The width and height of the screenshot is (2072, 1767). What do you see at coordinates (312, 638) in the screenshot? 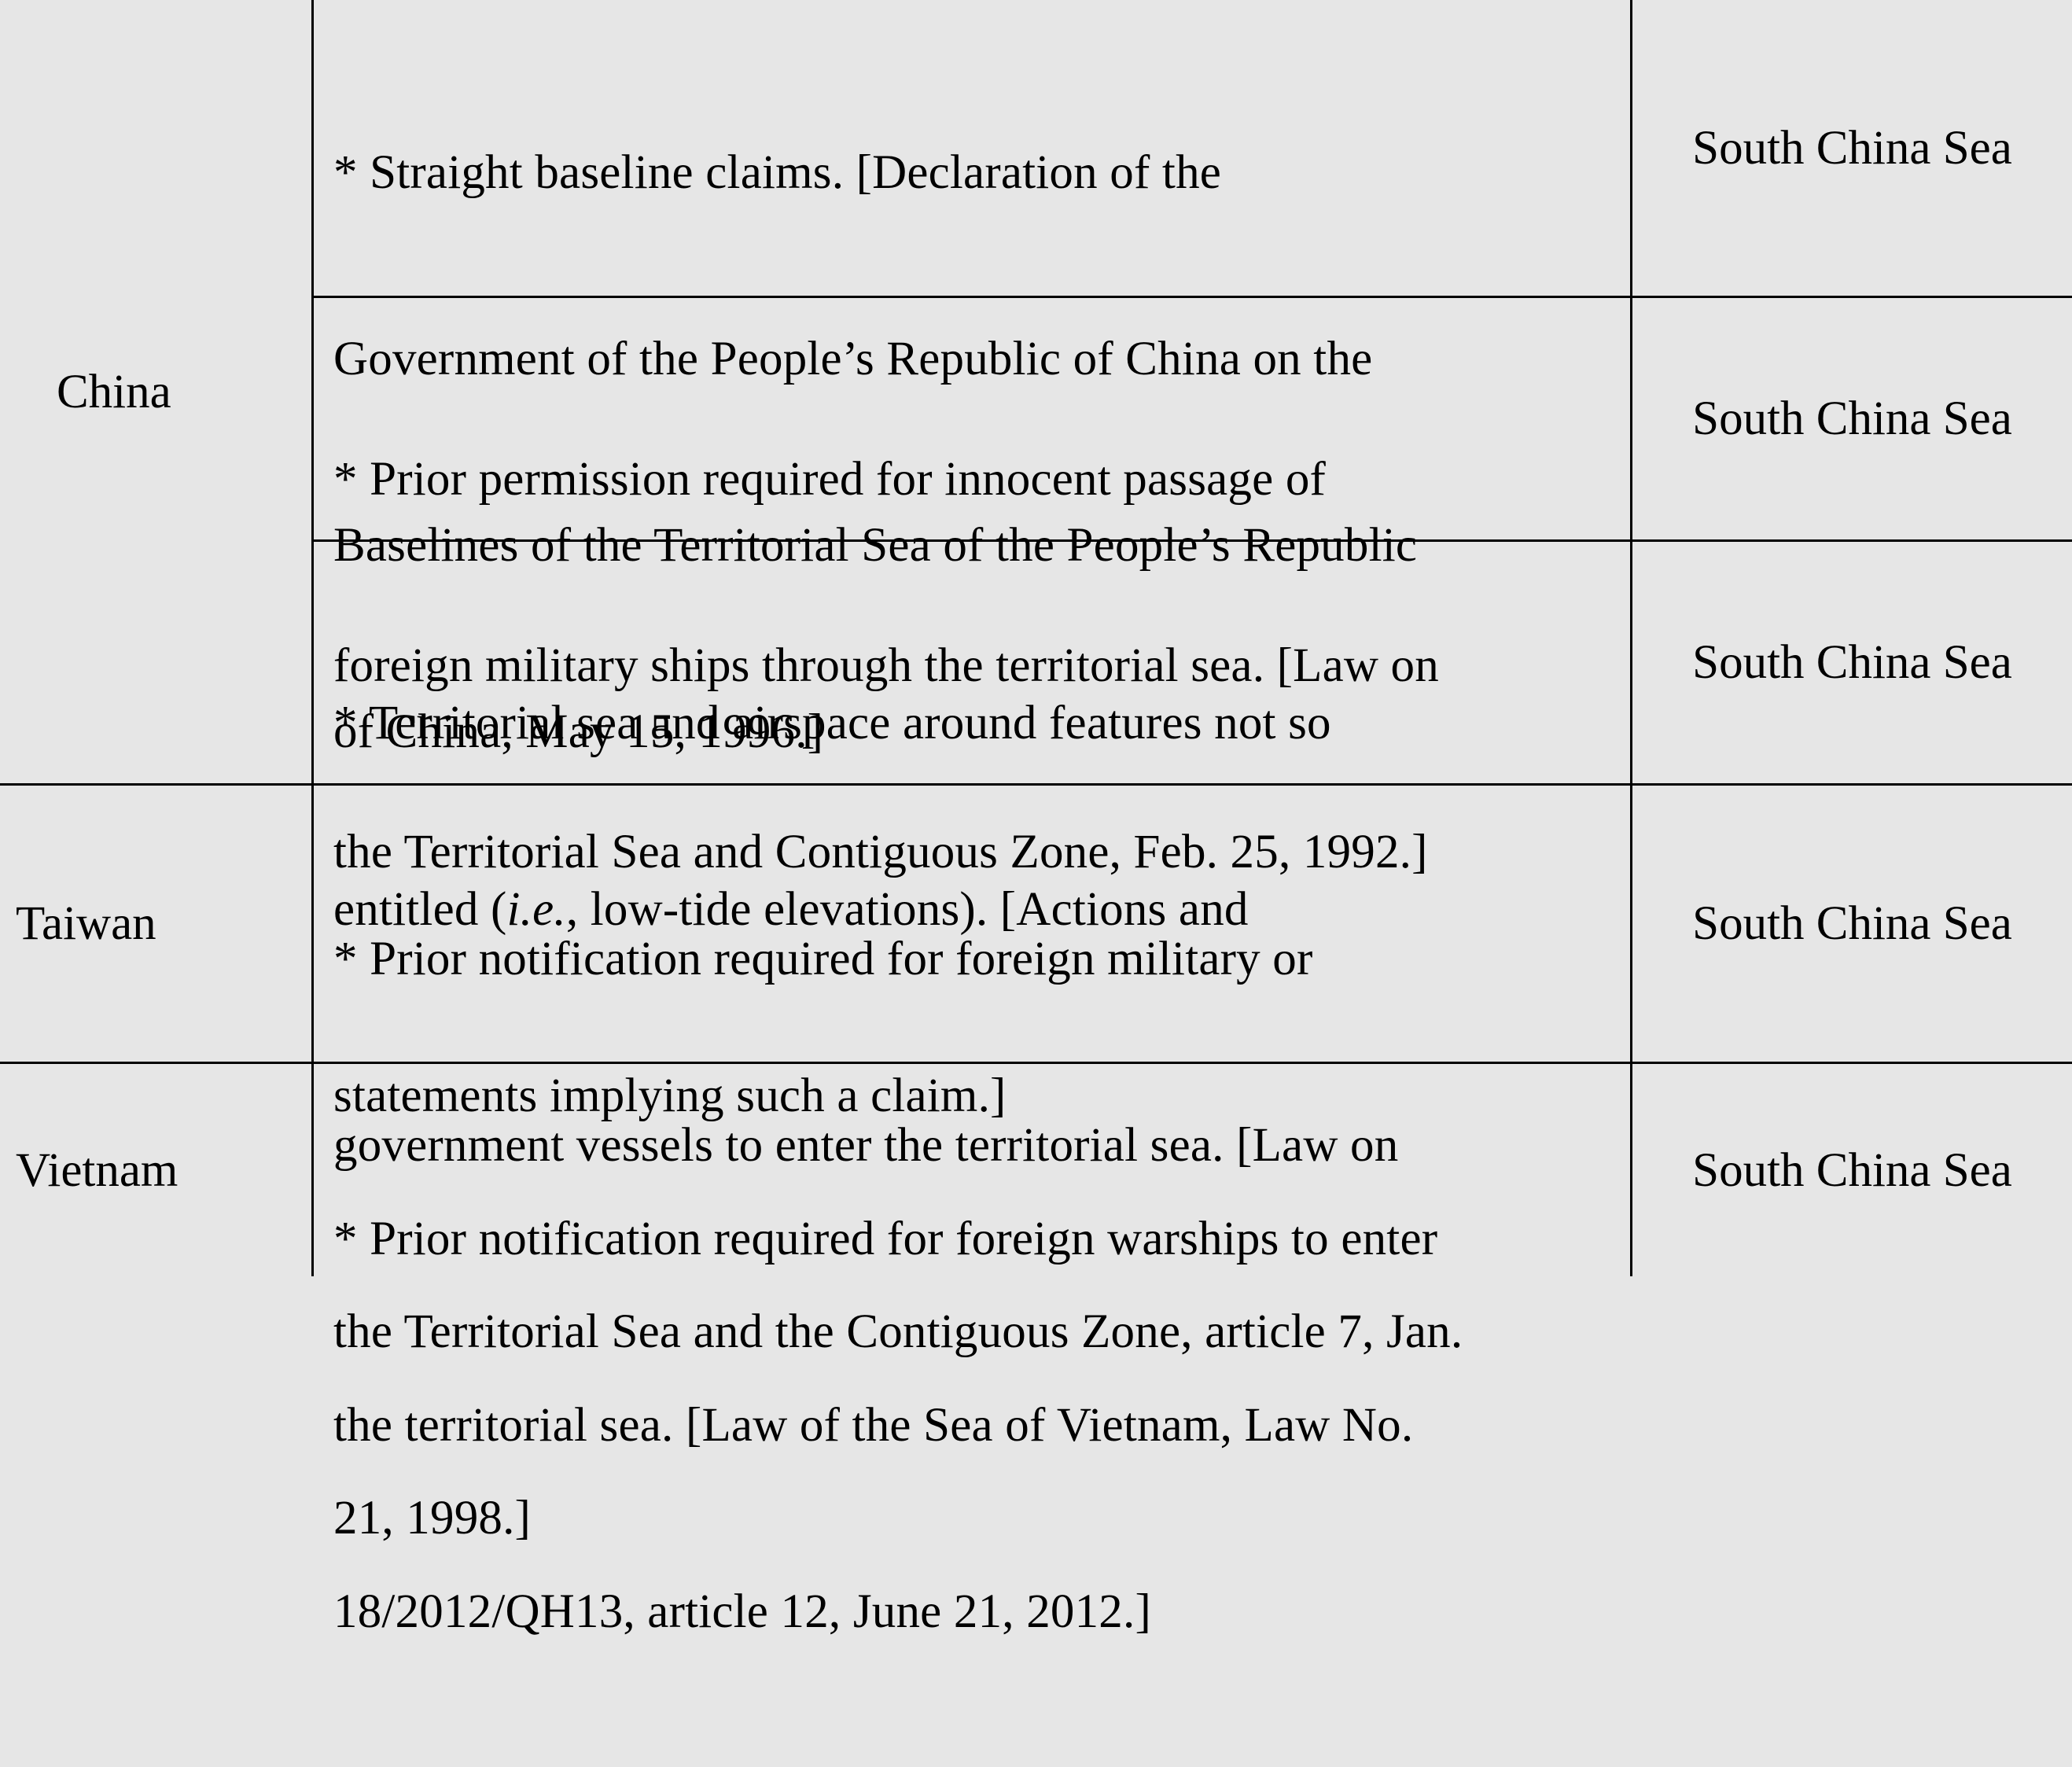
I see `column-divider` at bounding box center [312, 638].